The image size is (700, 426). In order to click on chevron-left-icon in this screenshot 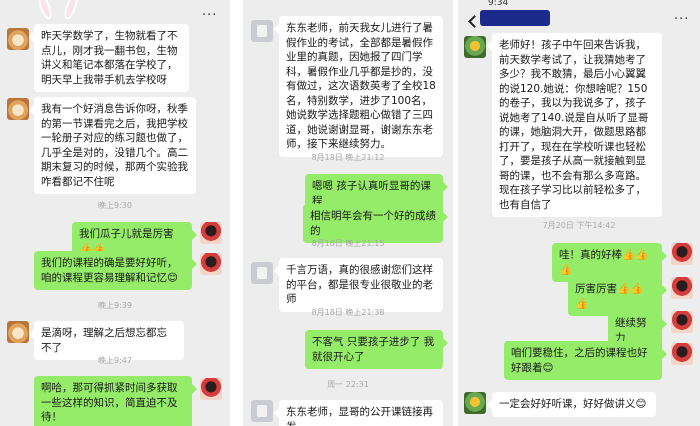, I will do `click(474, 21)`.